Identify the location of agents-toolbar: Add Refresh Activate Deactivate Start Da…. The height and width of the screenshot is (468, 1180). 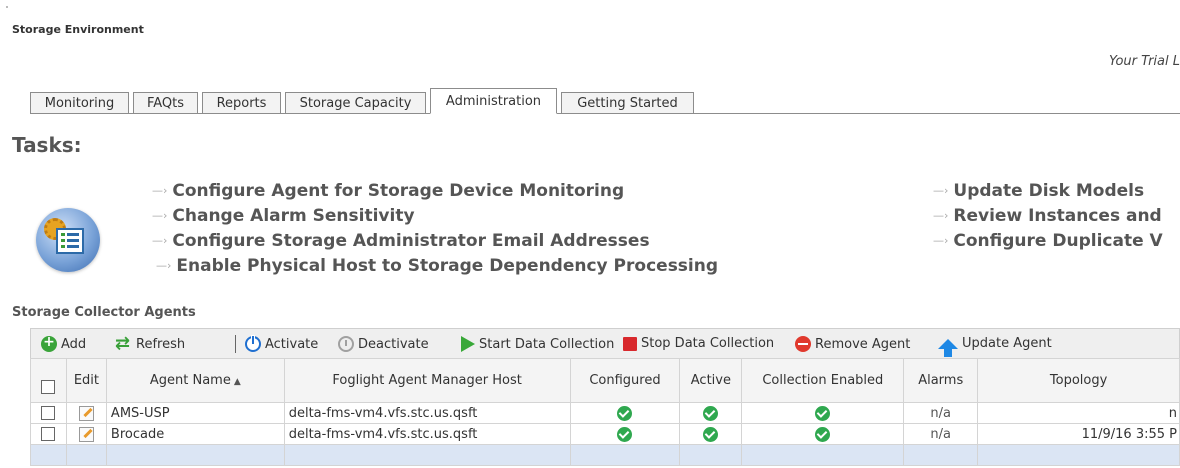
(605, 343).